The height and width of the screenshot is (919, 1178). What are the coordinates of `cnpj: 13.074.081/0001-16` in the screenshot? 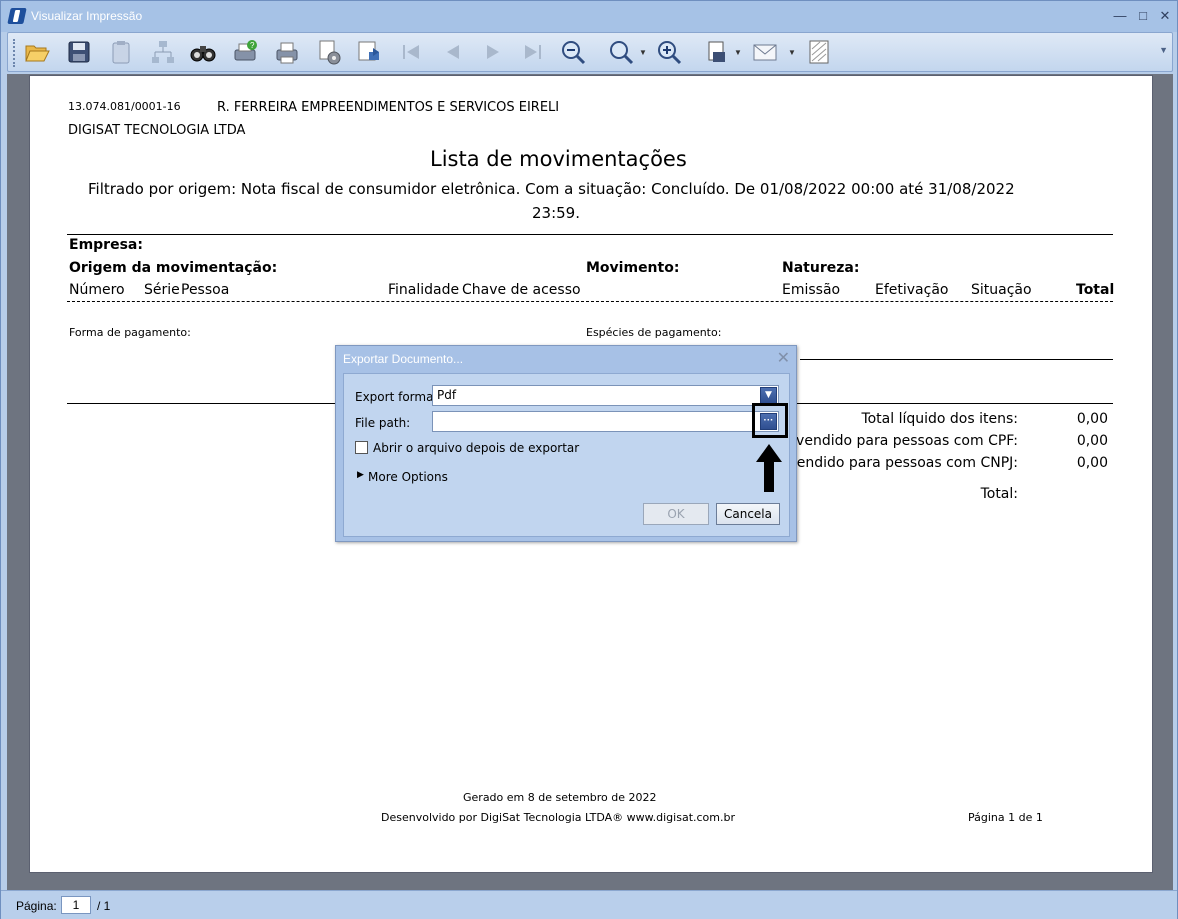 It's located at (124, 106).